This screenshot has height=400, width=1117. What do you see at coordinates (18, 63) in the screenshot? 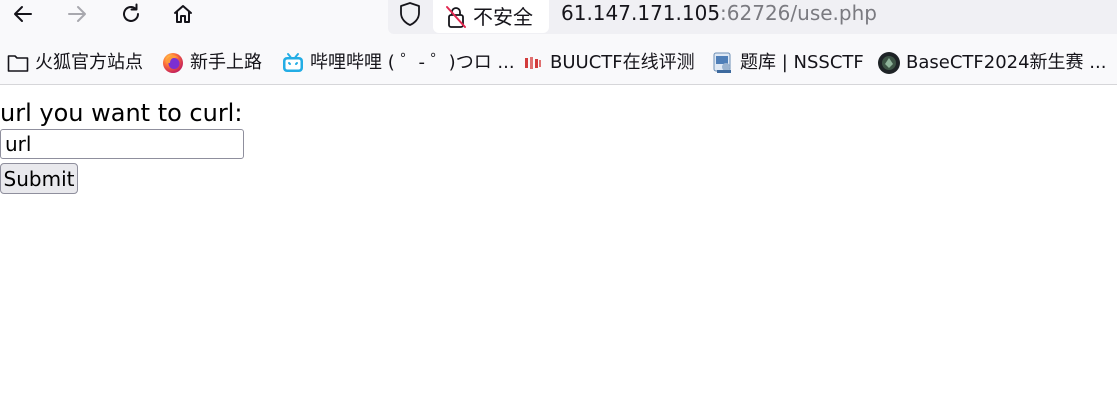
I see `folder-icon` at bounding box center [18, 63].